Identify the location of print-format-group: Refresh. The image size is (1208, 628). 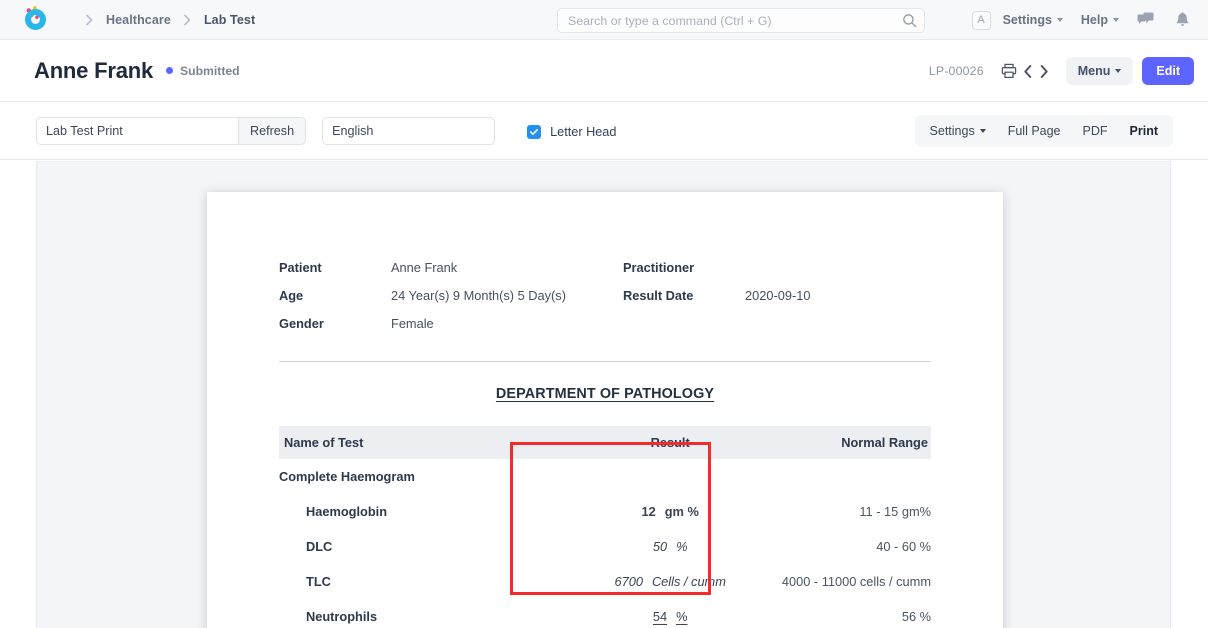
(171, 130).